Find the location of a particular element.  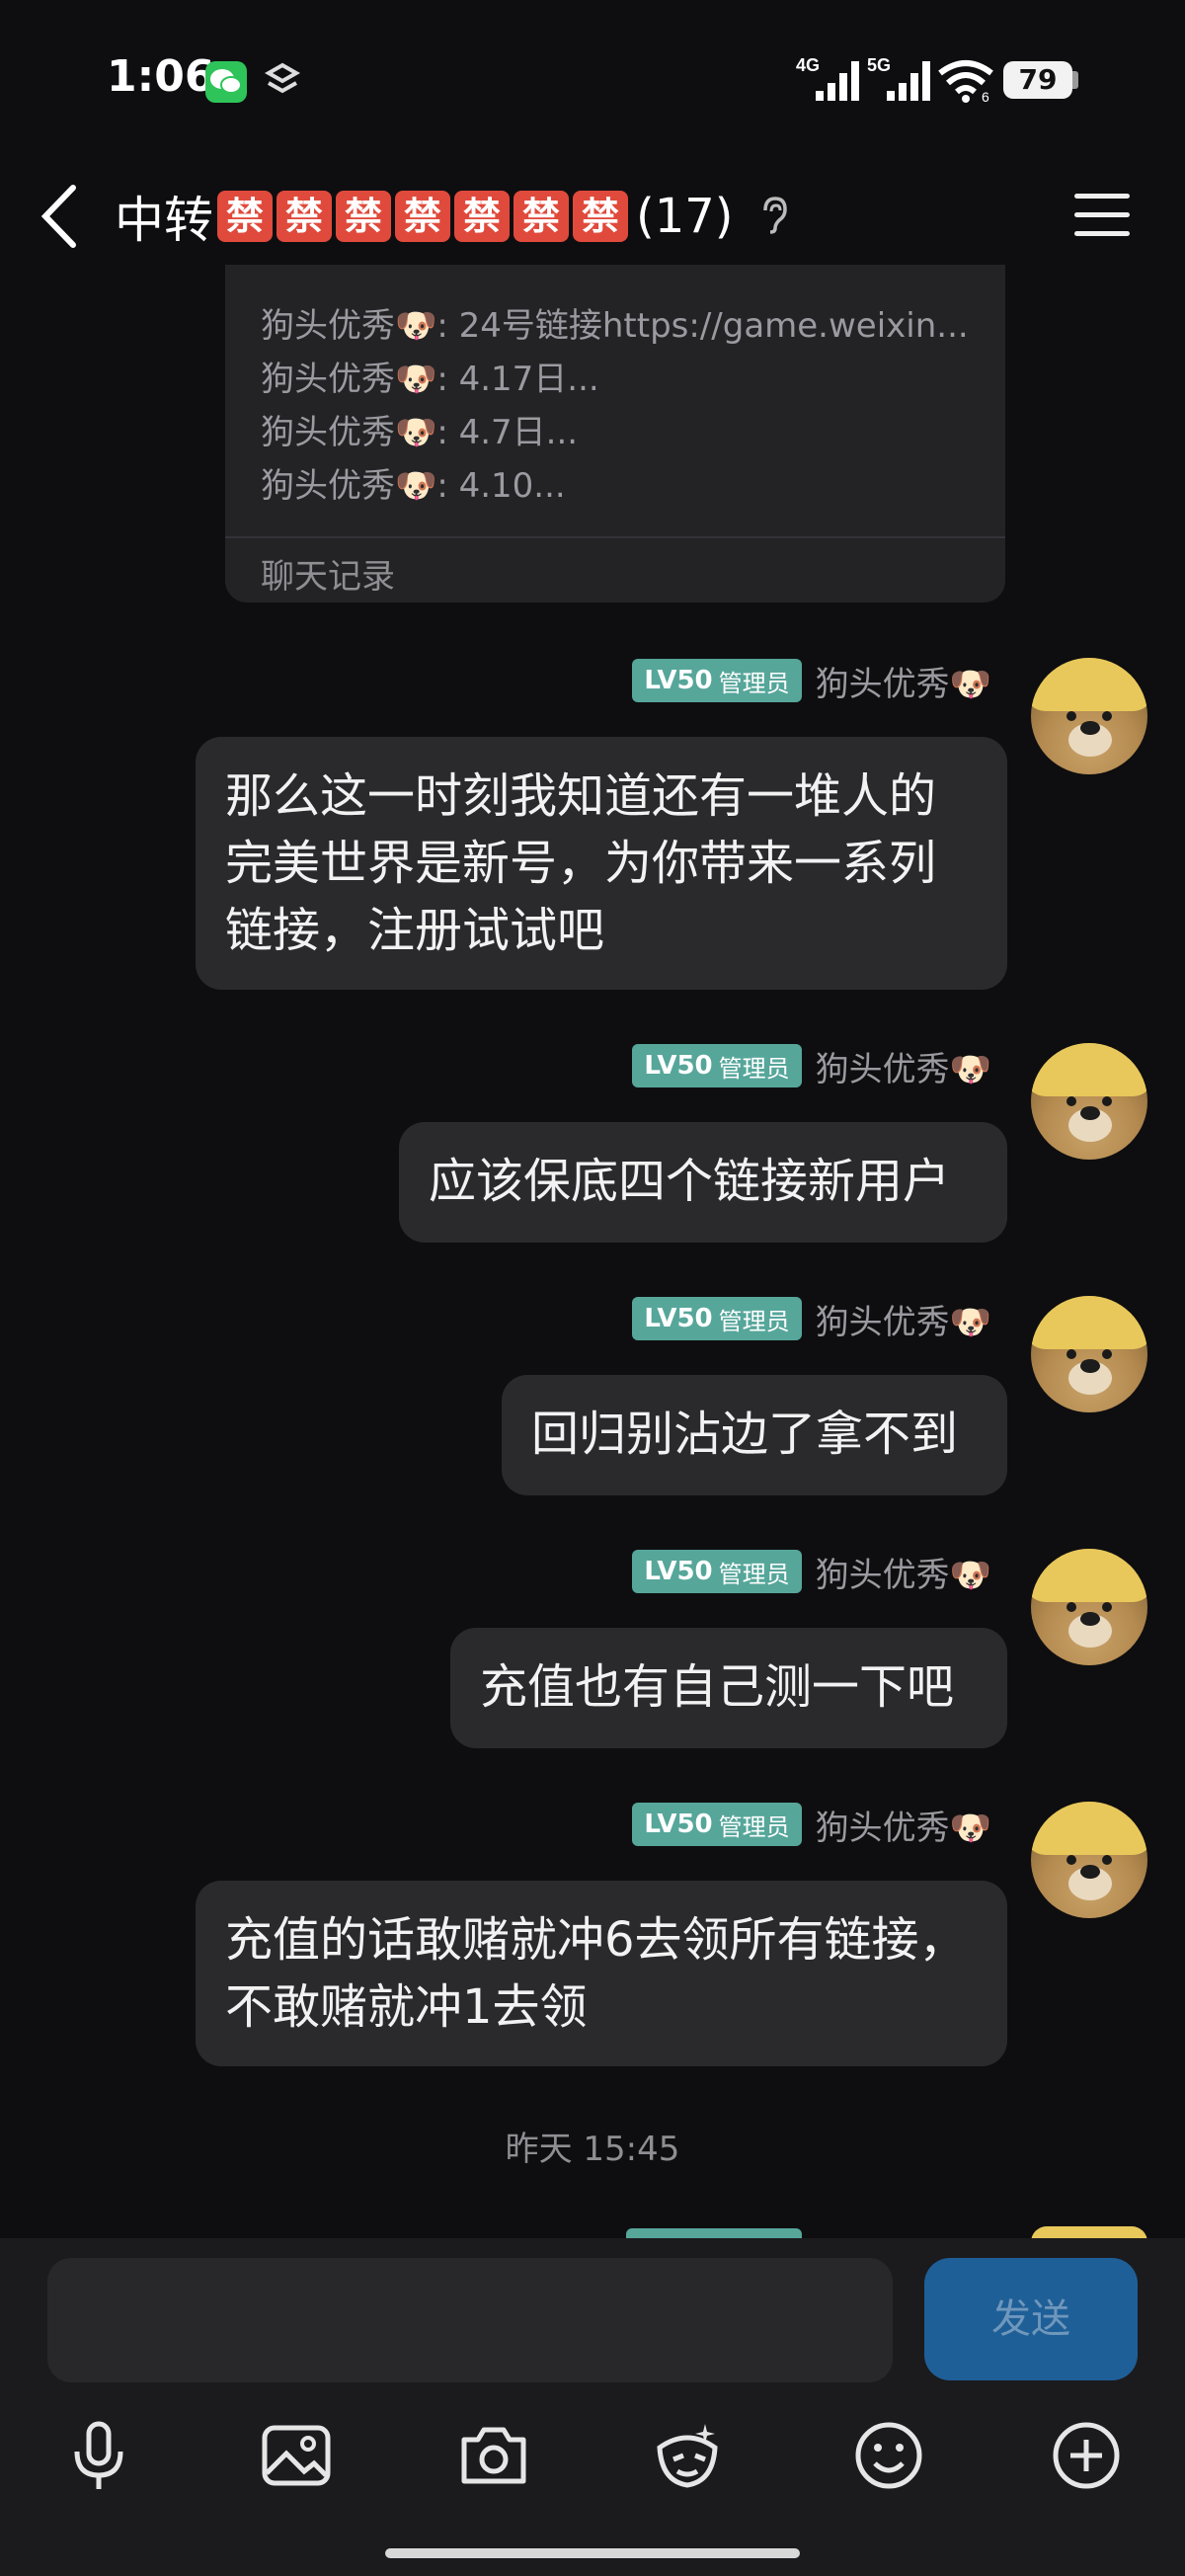

menu-icon is located at coordinates (1102, 196).